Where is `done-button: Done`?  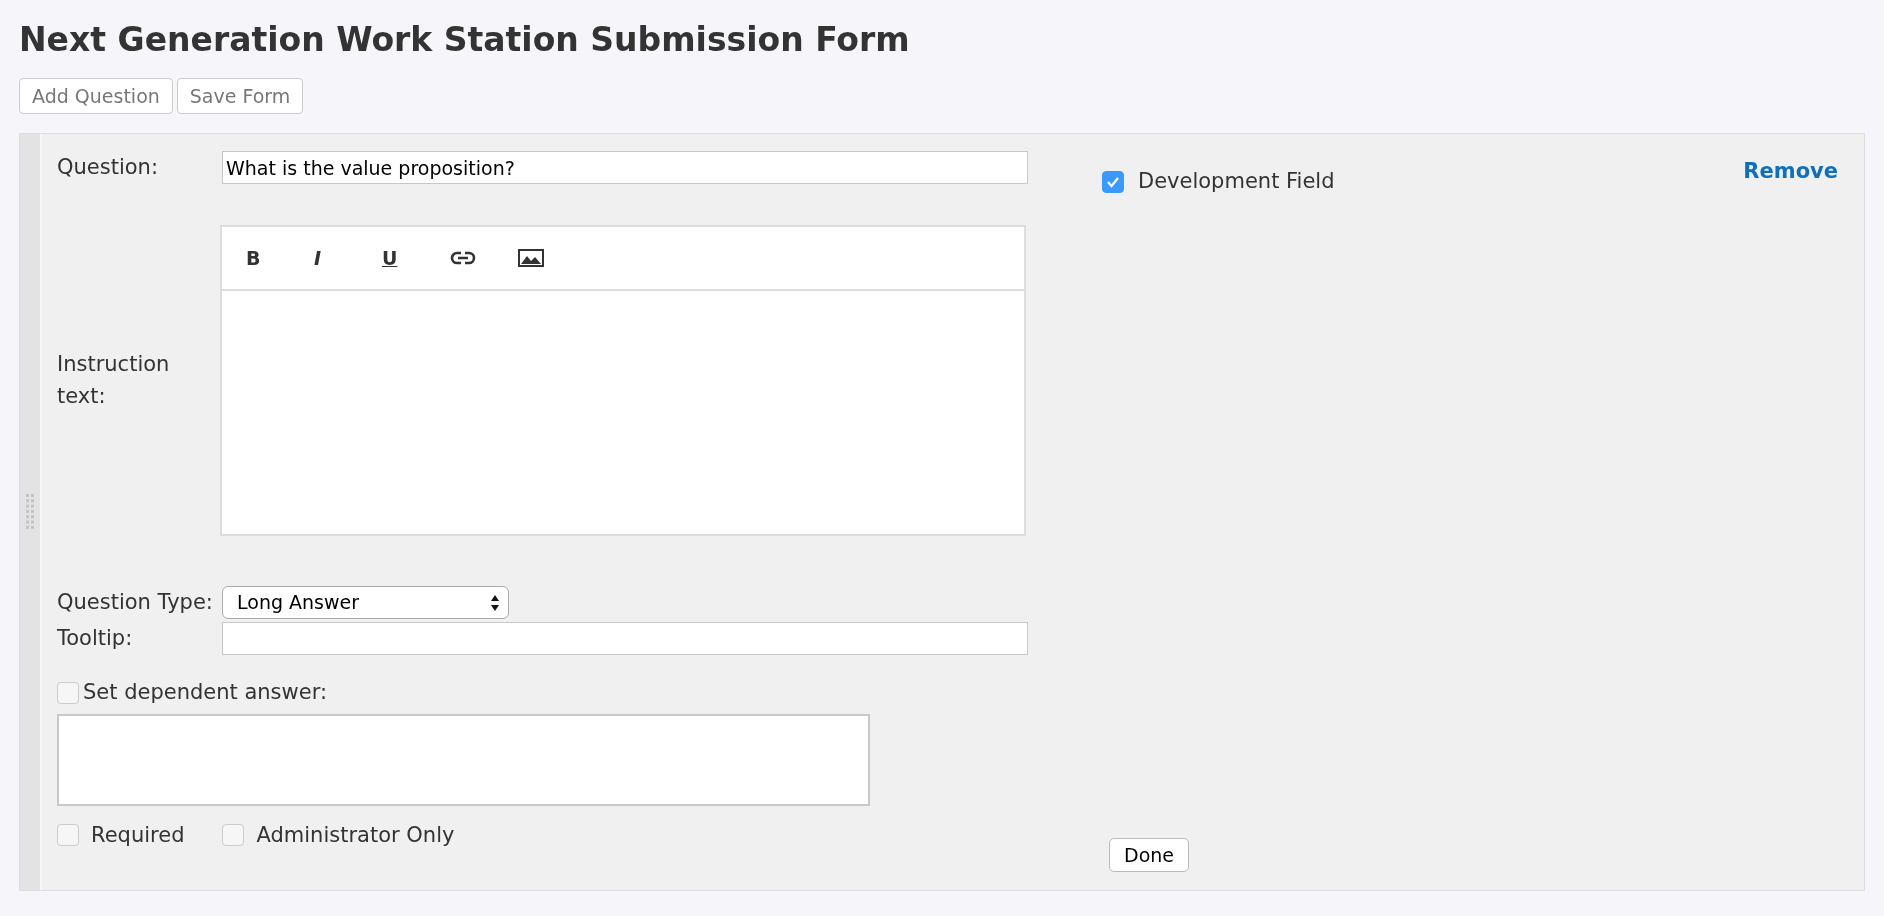
done-button: Done is located at coordinates (1149, 855).